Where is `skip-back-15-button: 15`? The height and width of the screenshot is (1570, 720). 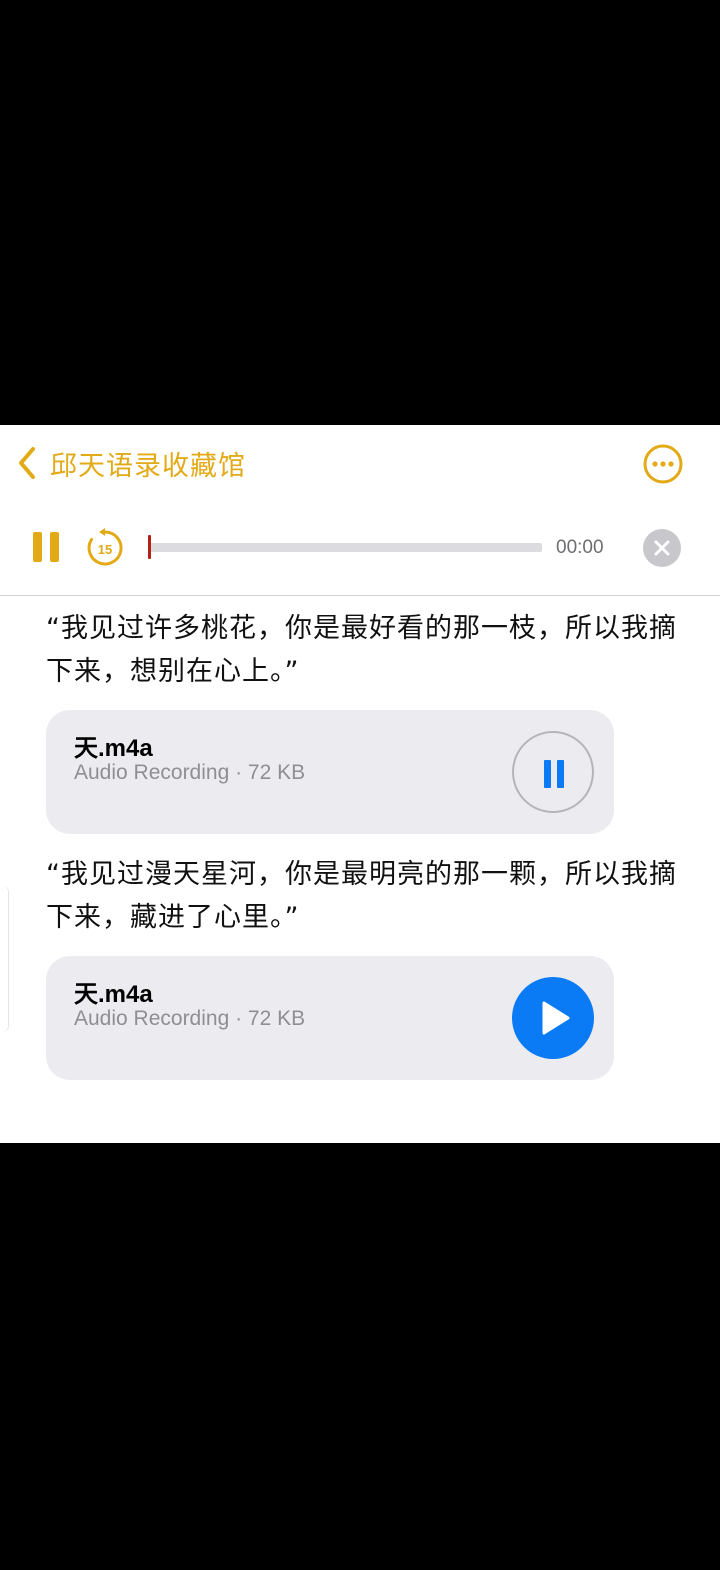
skip-back-15-button: 15 is located at coordinates (105, 548).